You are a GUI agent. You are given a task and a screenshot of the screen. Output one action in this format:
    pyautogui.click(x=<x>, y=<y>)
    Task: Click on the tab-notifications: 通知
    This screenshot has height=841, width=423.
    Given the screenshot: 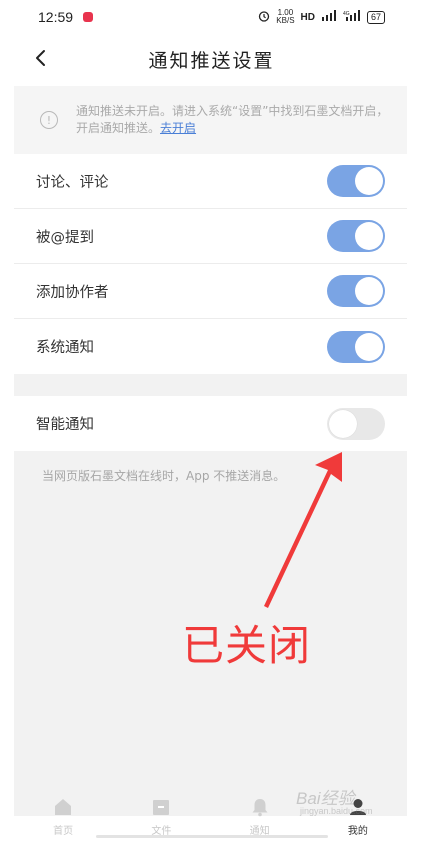 What is the action you would take?
    pyautogui.click(x=260, y=816)
    